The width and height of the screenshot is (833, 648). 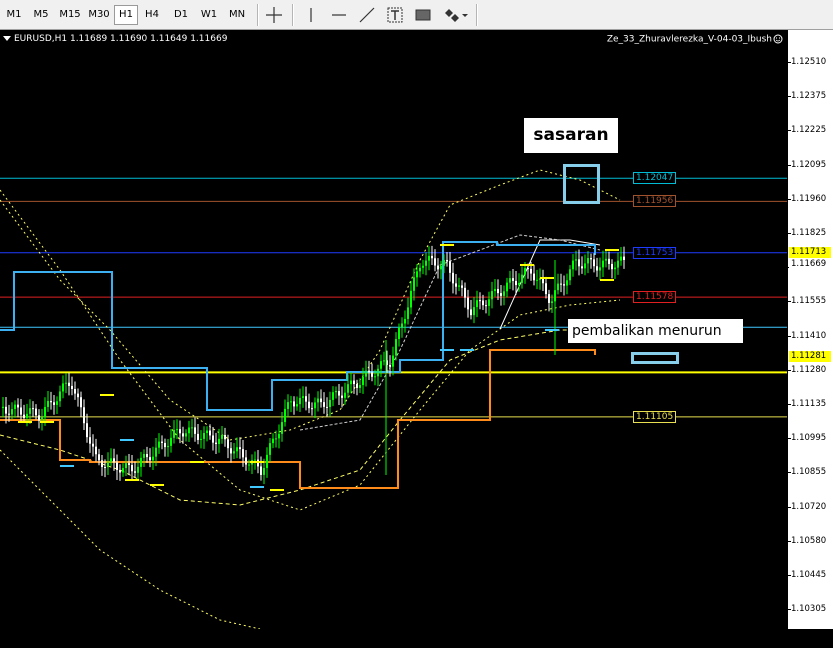 What do you see at coordinates (41, 15) in the screenshot?
I see `timeframe-m5: M5` at bounding box center [41, 15].